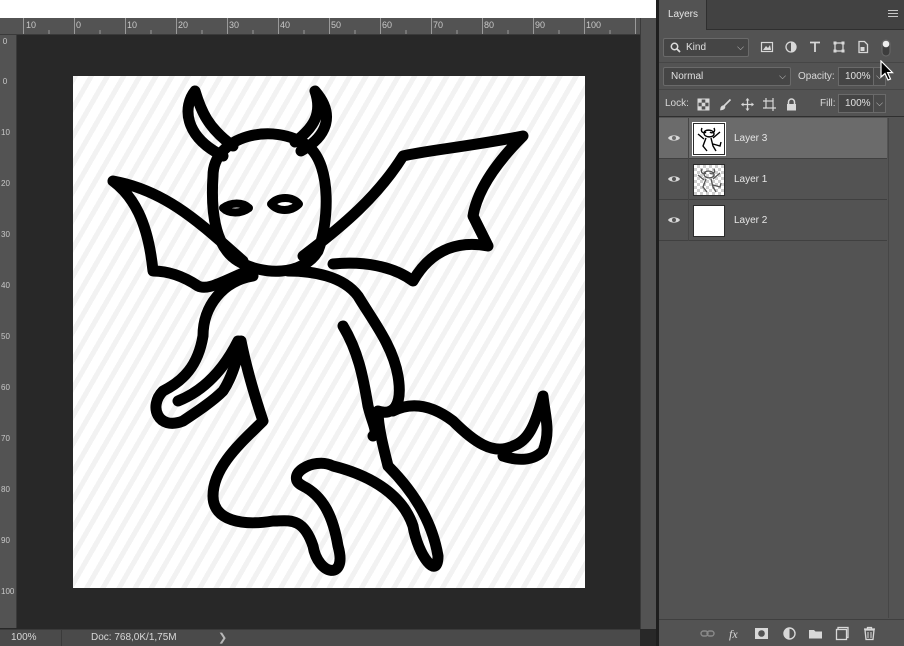  Describe the element at coordinates (5, 438) in the screenshot. I see `ruler-number: 70` at that location.